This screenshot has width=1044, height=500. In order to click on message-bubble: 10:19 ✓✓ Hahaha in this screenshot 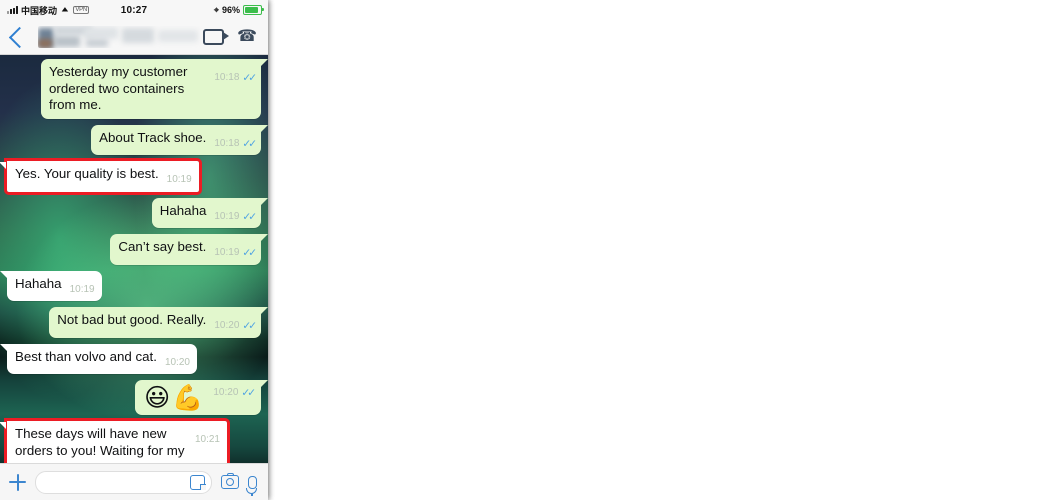, I will do `click(209, 212)`.